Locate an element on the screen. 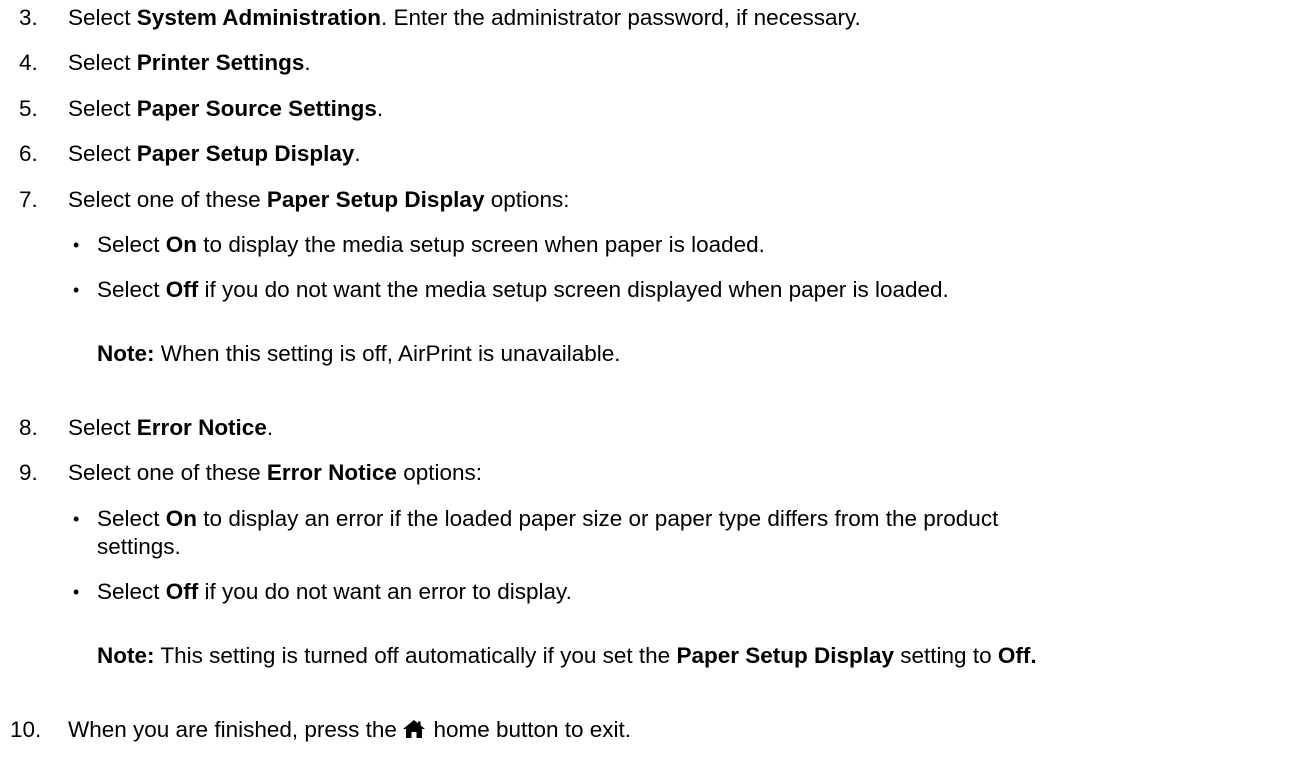 Image resolution: width=1313 pixels, height=771 pixels. step-number: 10. is located at coordinates (26, 729).